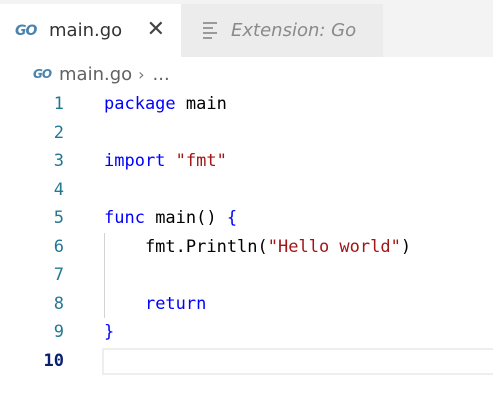  Describe the element at coordinates (124, 218) in the screenshot. I see `keyword-token: func` at that location.